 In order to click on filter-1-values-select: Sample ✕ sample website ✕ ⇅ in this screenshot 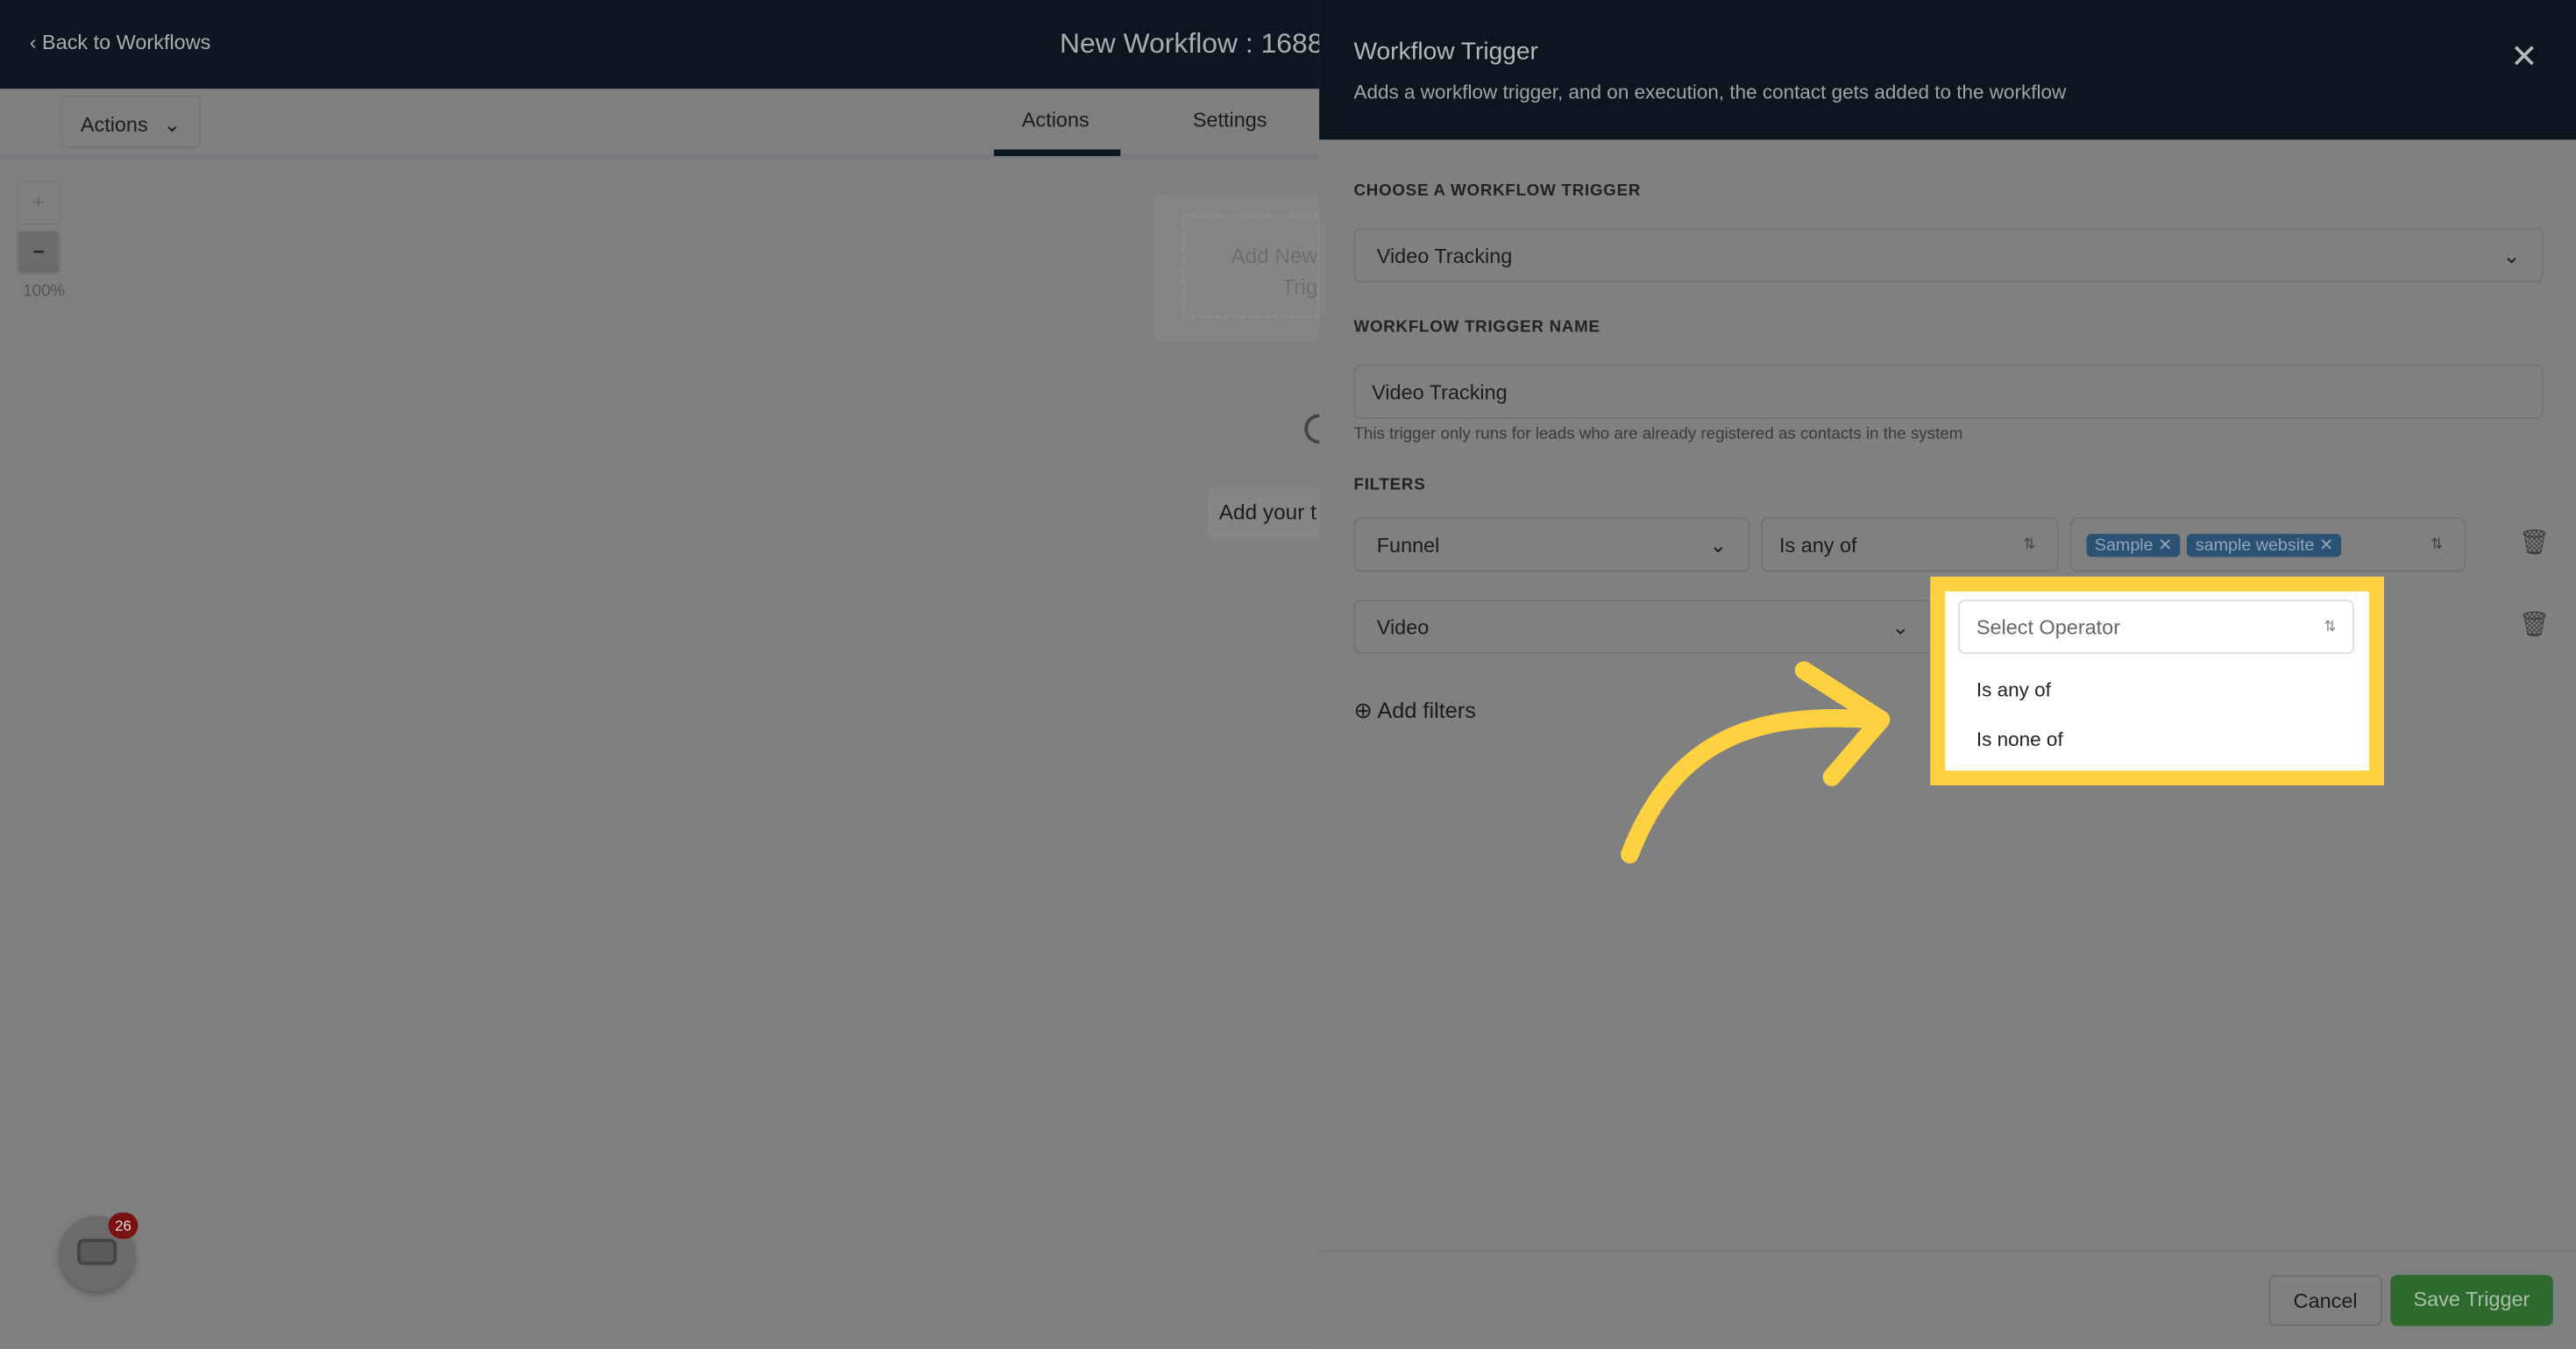, I will do `click(2267, 544)`.